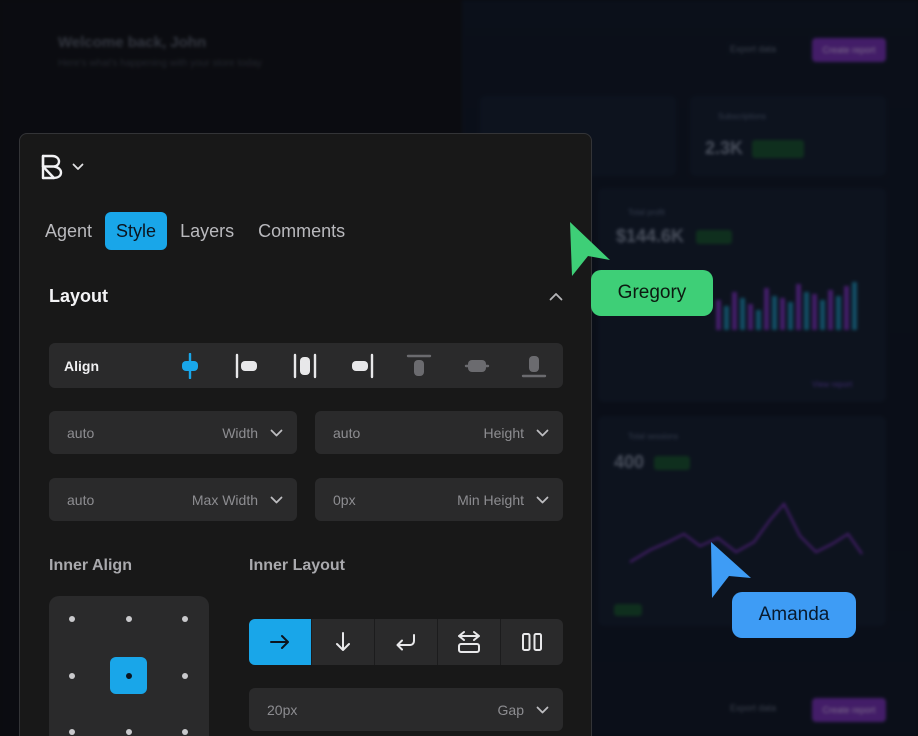 This screenshot has height=736, width=918. What do you see at coordinates (510, 709) in the screenshot?
I see `gap-label: Gap` at bounding box center [510, 709].